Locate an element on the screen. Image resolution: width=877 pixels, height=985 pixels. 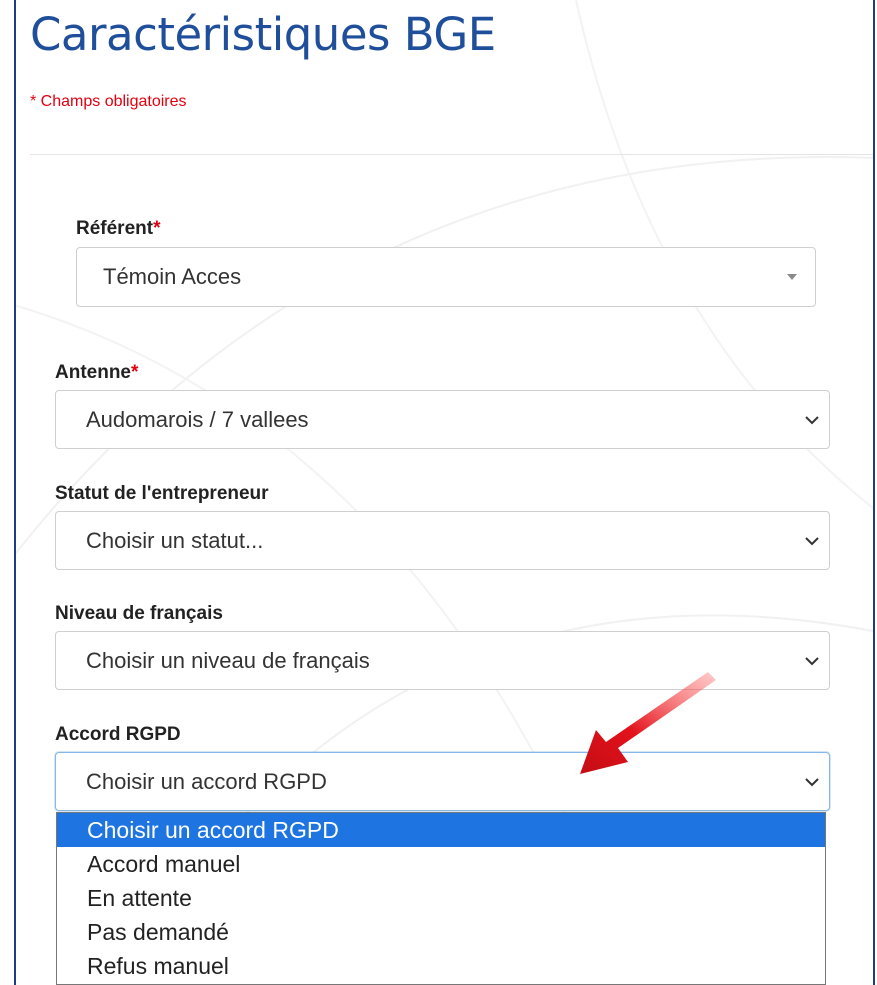
accord-rgpd-label: Accord RGPD is located at coordinates (118, 735).